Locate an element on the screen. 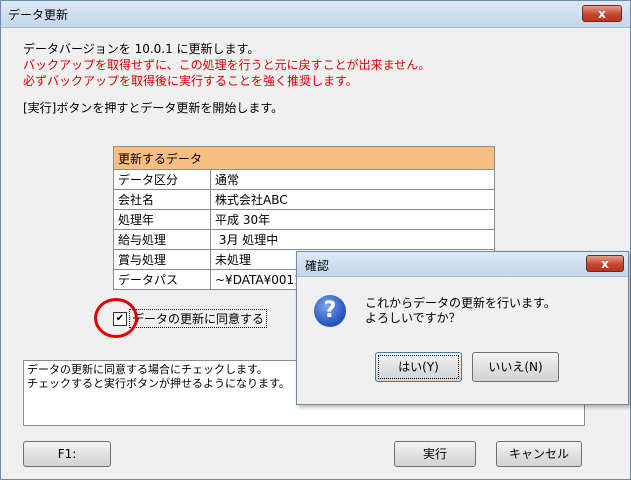 This screenshot has height=480, width=631. table-row: 給与処理 3月 処理中 is located at coordinates (304, 239).